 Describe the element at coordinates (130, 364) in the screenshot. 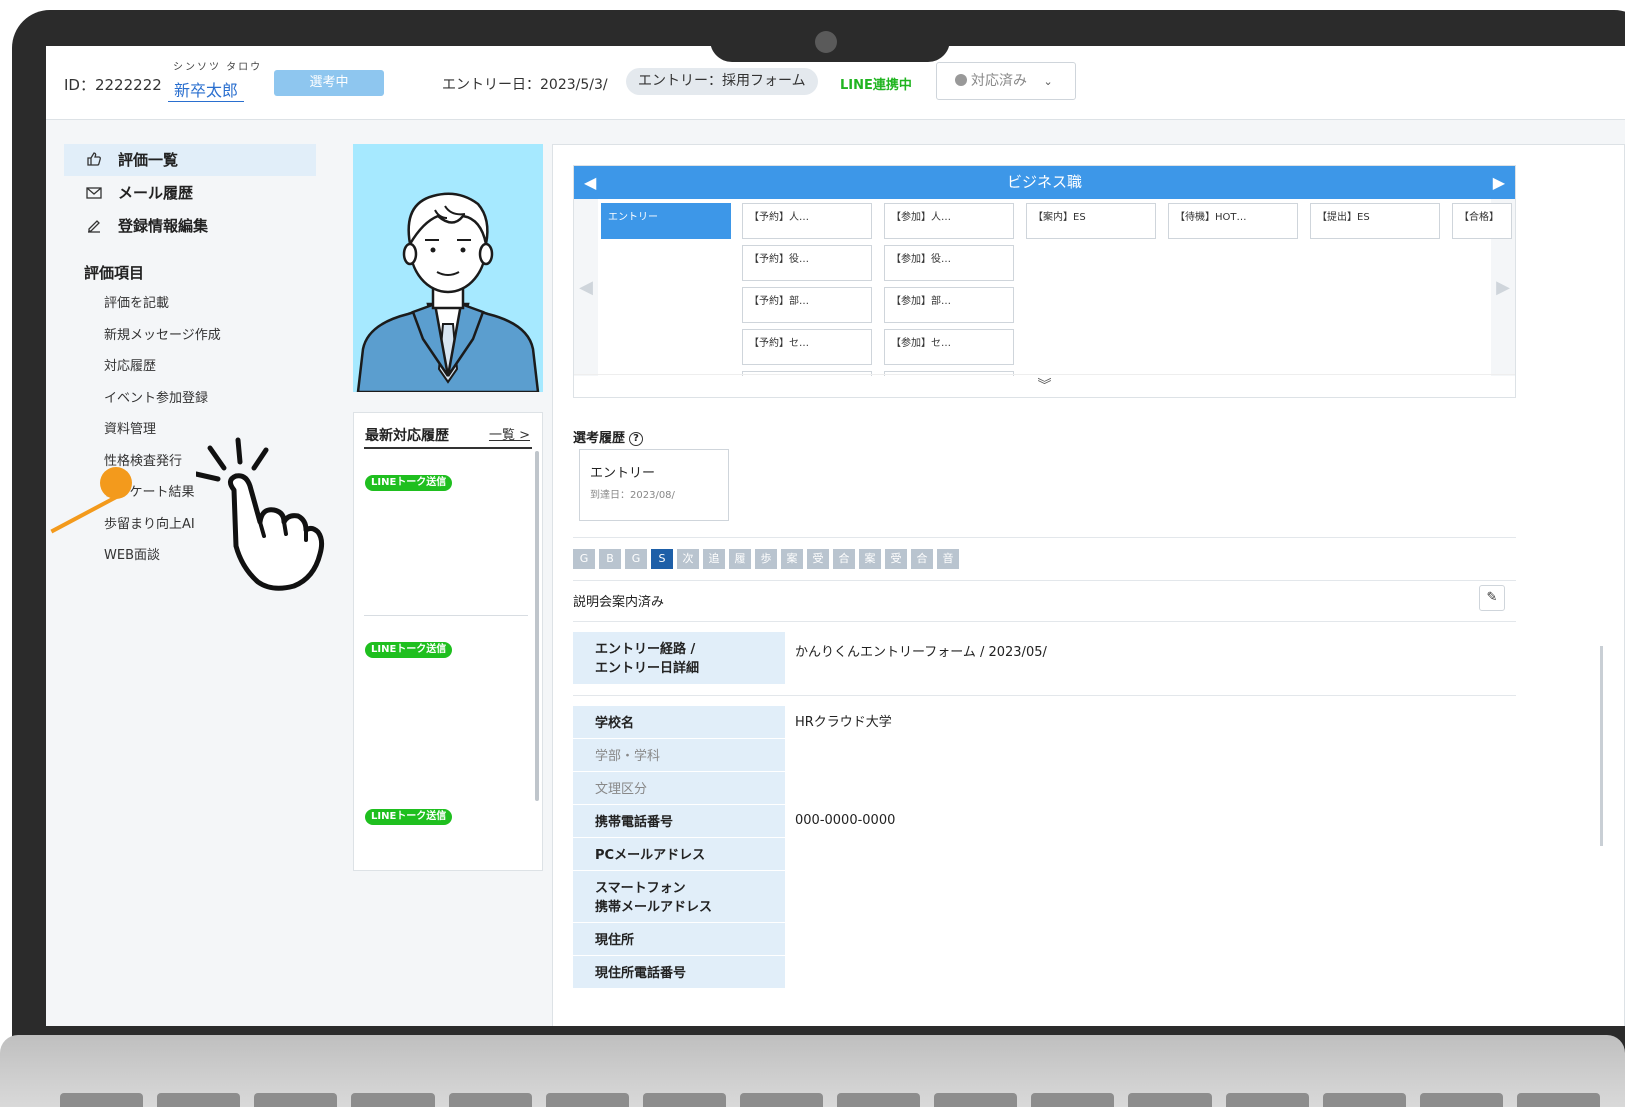

I see `sidebar-link-response-history: 対応履歴` at that location.